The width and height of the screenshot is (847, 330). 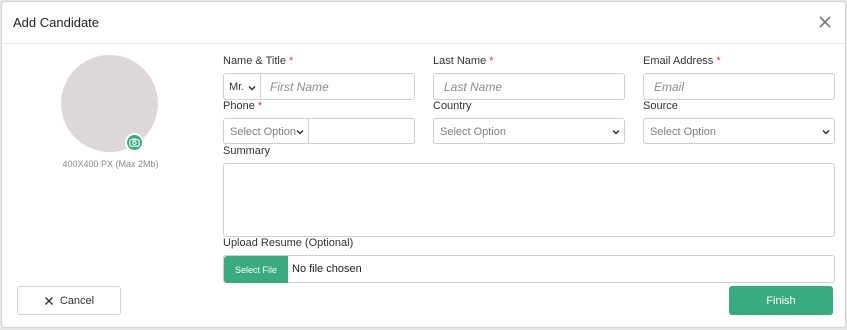 I want to click on x-icon, so click(x=48, y=300).